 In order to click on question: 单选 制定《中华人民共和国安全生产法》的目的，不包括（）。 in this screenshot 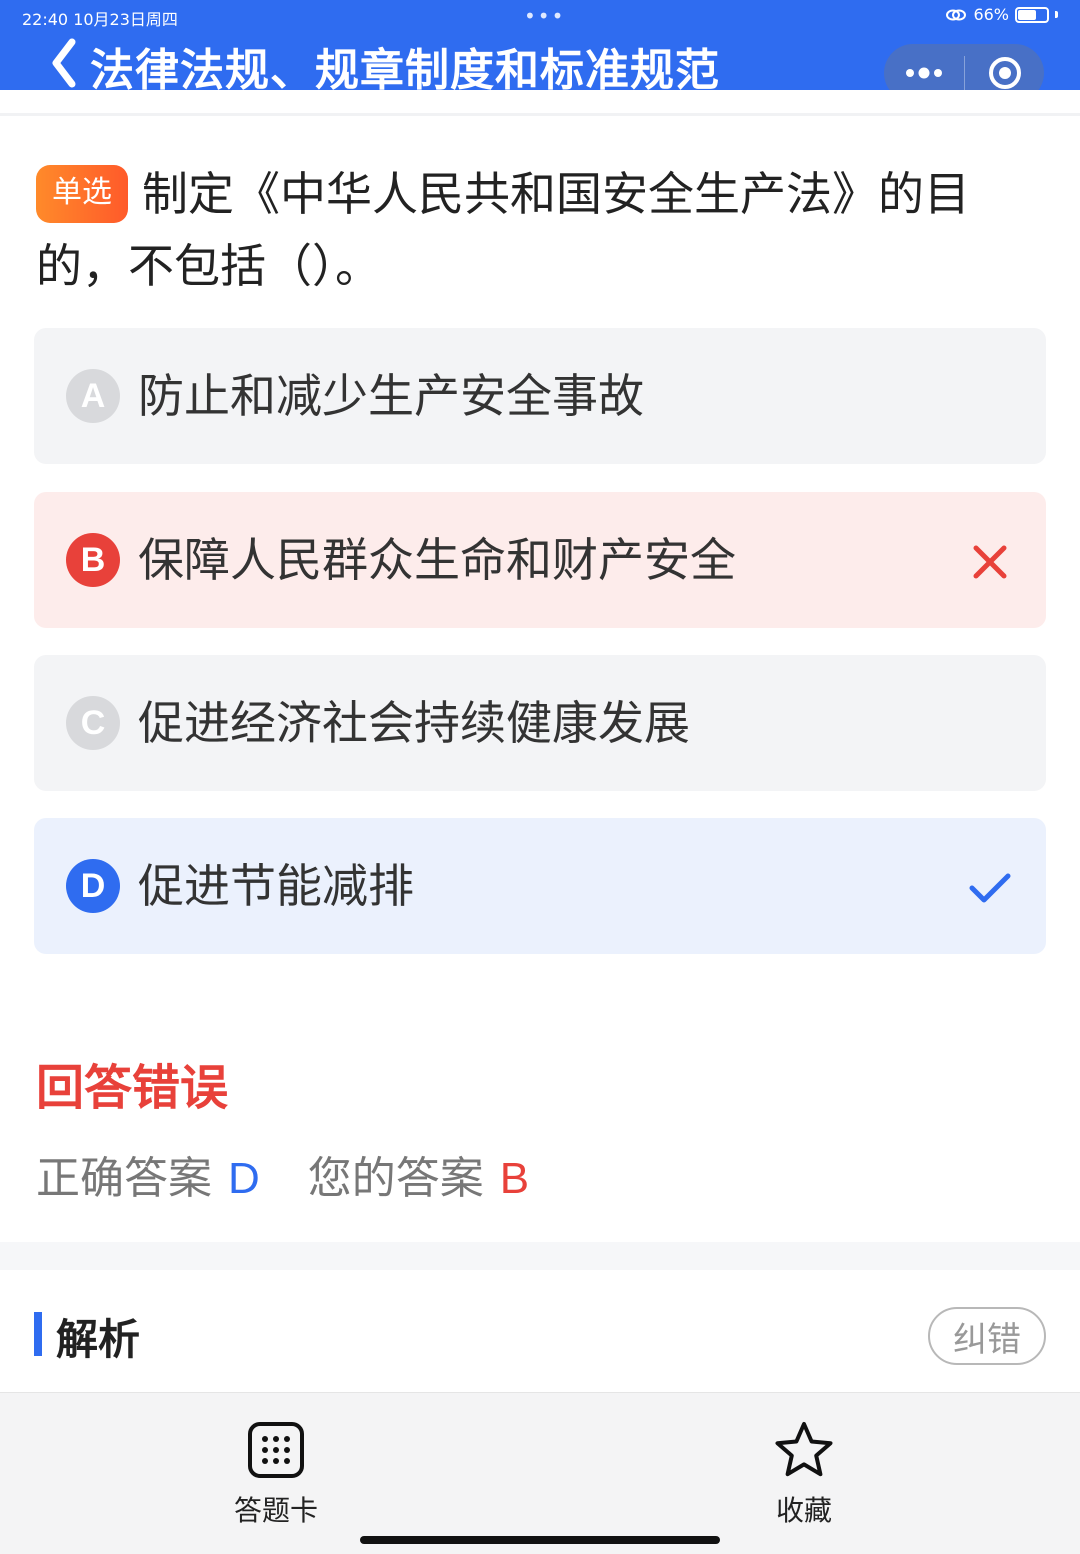, I will do `click(541, 230)`.